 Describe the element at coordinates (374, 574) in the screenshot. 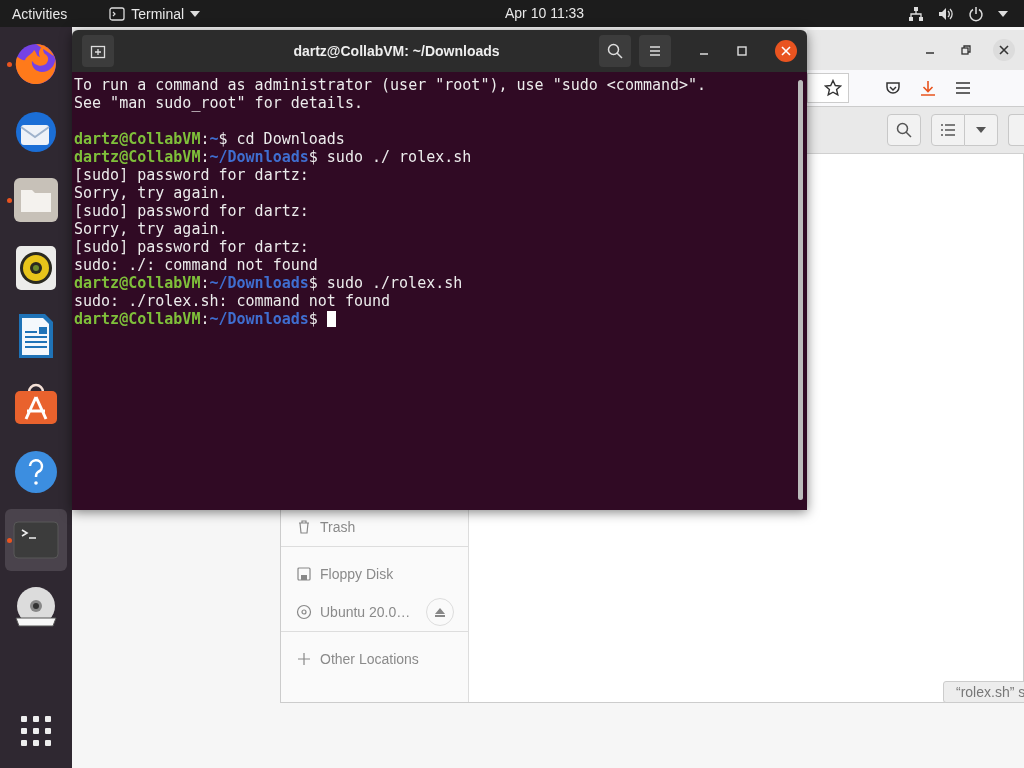

I see `sidebar-item: Floppy Disk` at that location.